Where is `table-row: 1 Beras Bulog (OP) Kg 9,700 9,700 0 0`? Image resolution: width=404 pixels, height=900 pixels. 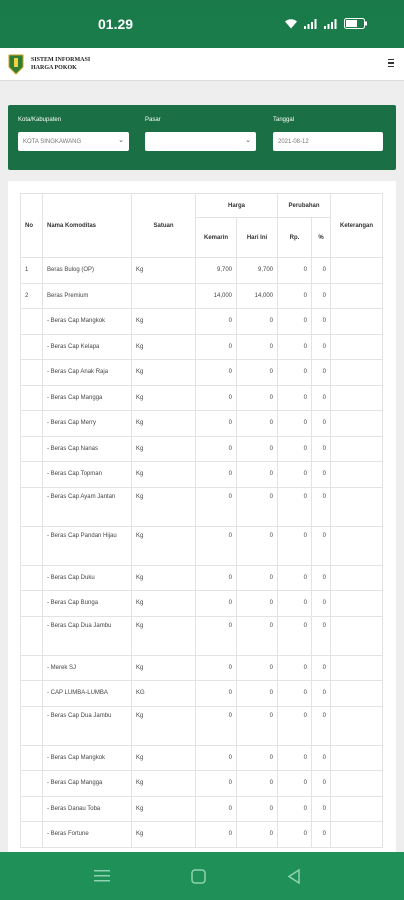 table-row: 1 Beras Bulog (OP) Kg 9,700 9,700 0 0 is located at coordinates (201, 270).